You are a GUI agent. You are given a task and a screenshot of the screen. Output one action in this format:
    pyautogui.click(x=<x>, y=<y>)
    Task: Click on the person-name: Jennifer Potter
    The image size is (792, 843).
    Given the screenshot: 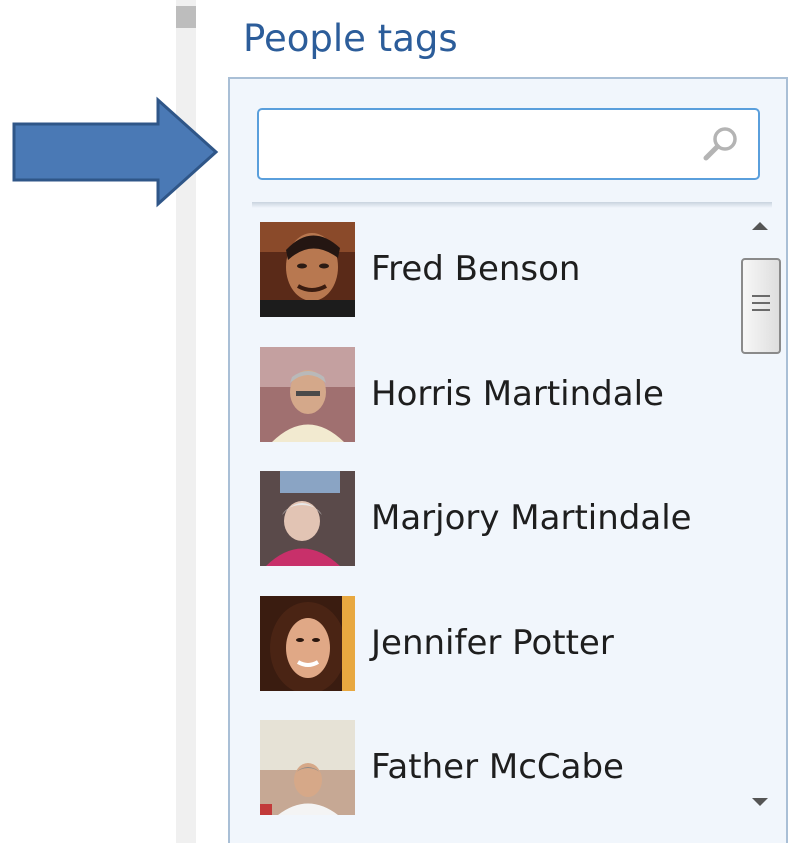 What is the action you would take?
    pyautogui.click(x=492, y=643)
    